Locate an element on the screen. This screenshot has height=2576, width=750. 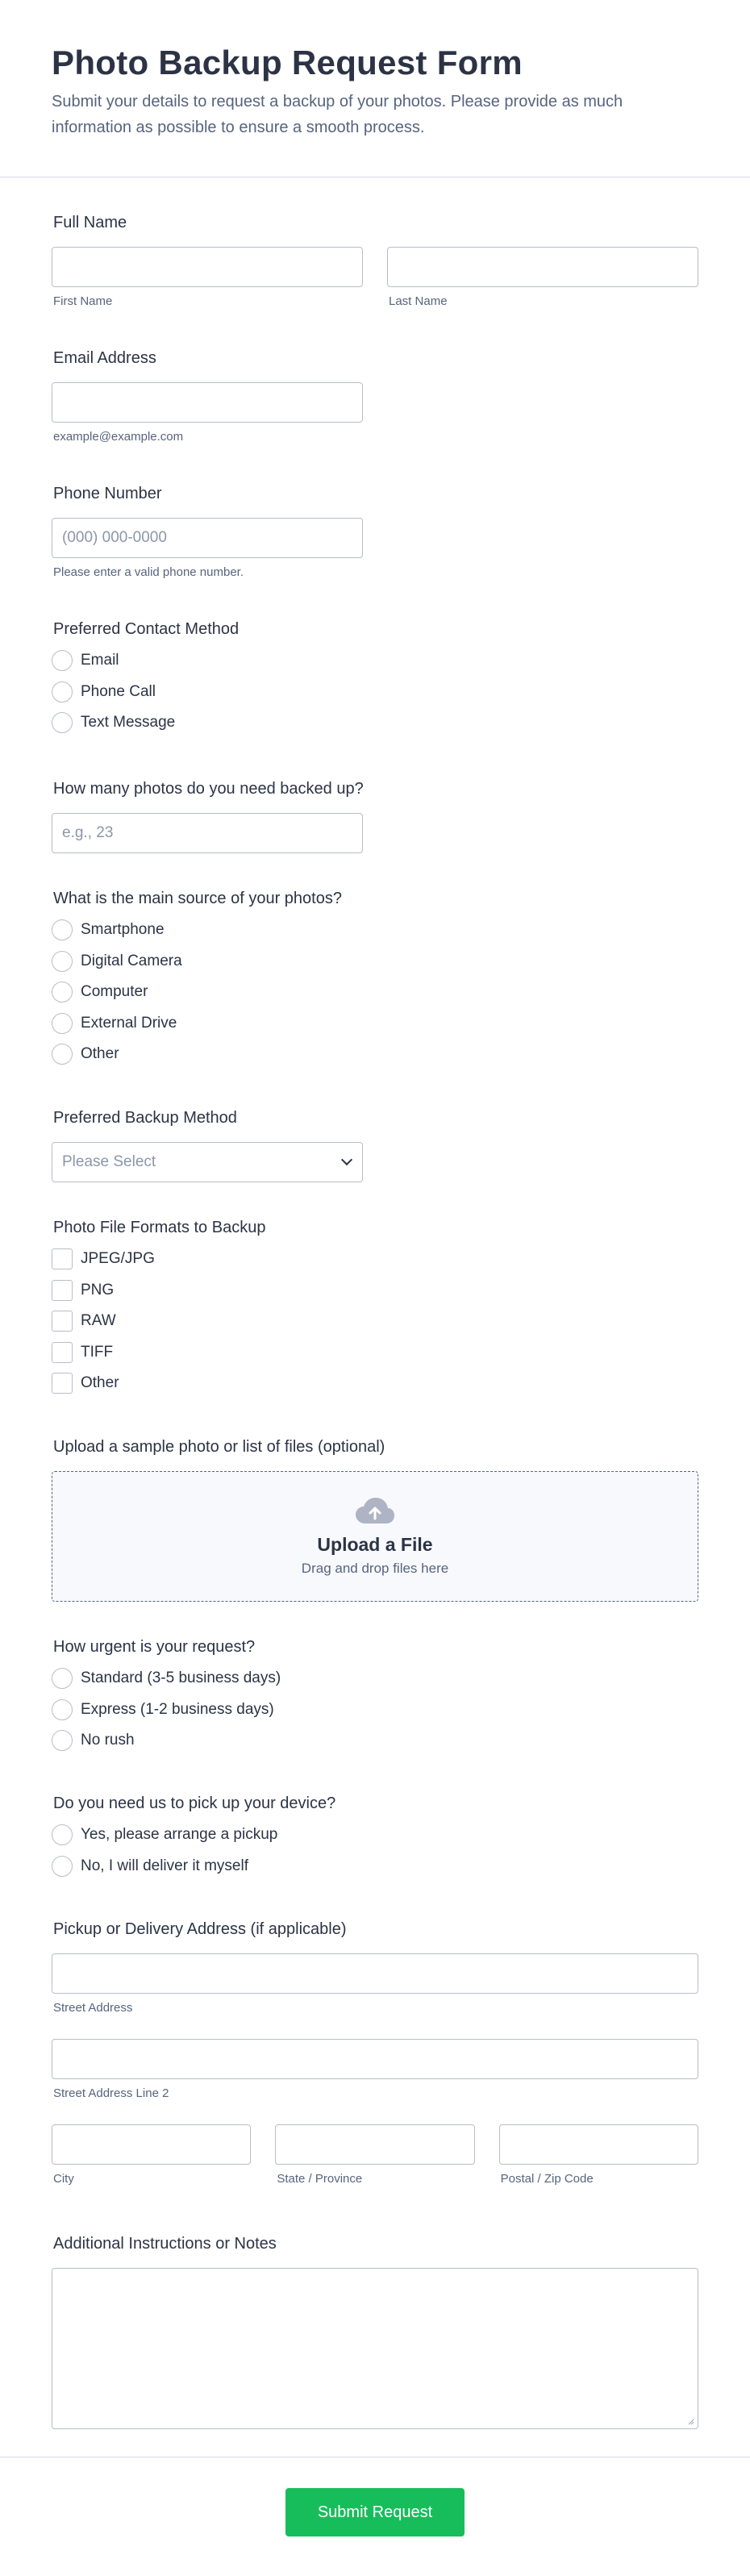
file-formats-label: Photo File Formats to Backup is located at coordinates (159, 1227).